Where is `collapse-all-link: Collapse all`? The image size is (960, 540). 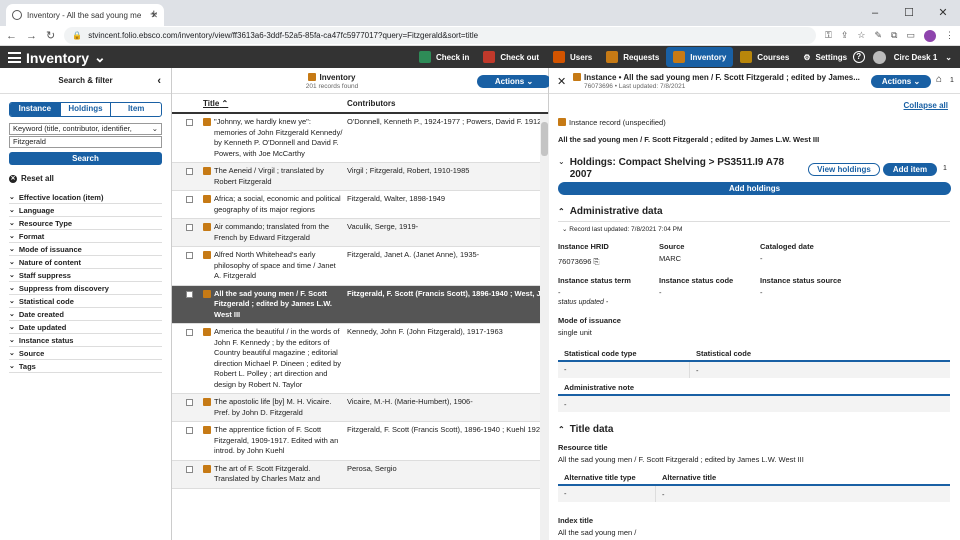
collapse-all-link: Collapse all is located at coordinates (926, 105).